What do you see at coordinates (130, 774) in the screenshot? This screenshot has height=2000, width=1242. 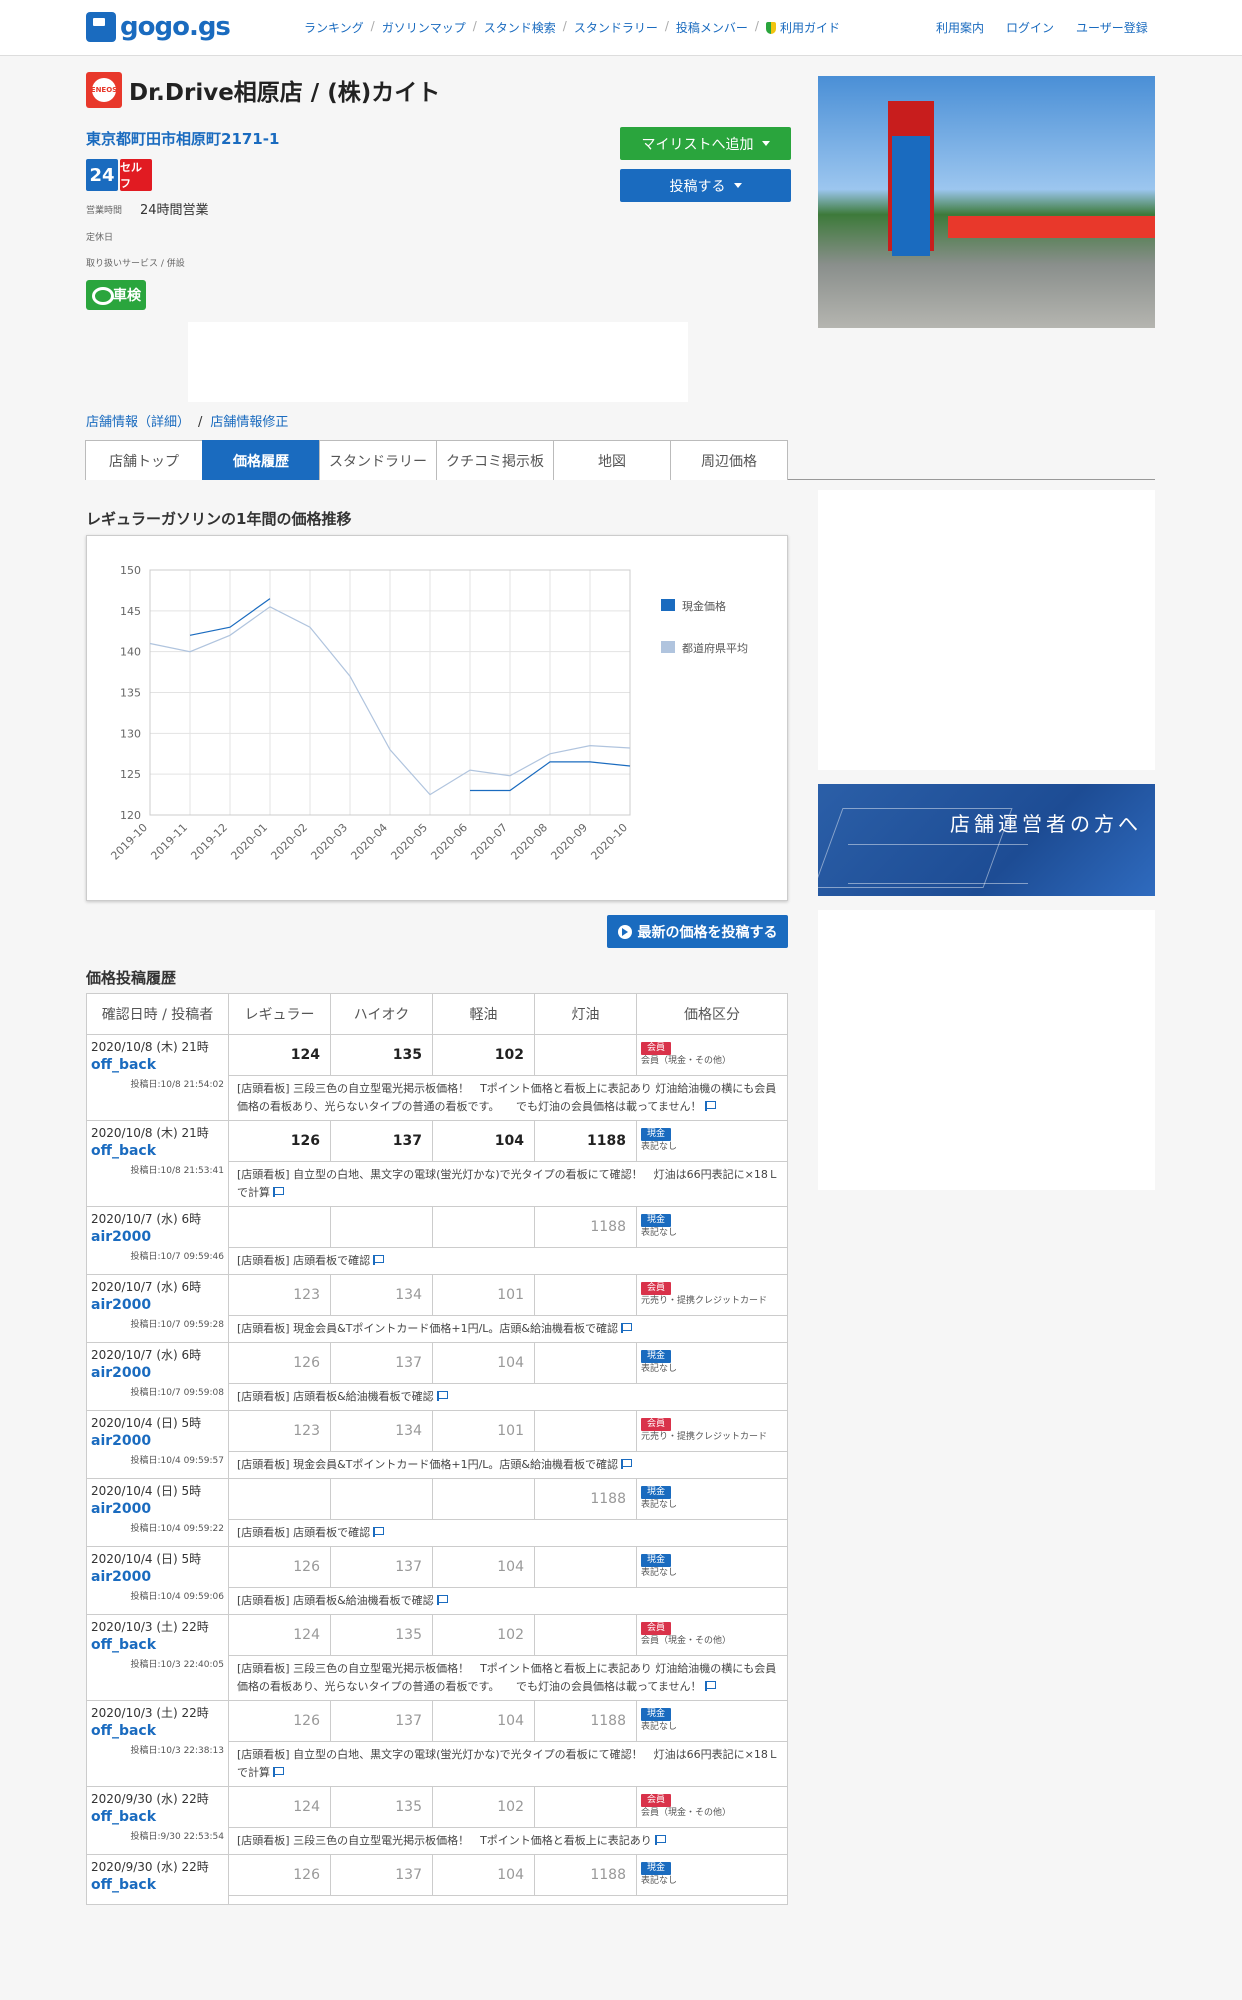 I see `y-tick-label: 125` at bounding box center [130, 774].